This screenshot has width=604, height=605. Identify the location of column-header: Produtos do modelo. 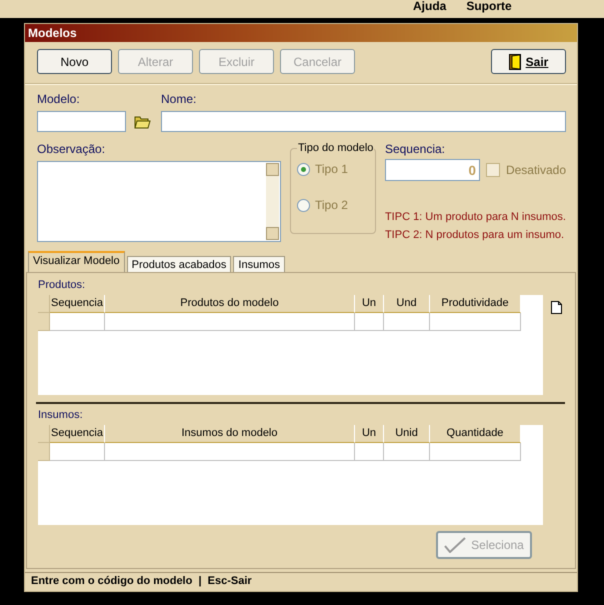
(230, 304).